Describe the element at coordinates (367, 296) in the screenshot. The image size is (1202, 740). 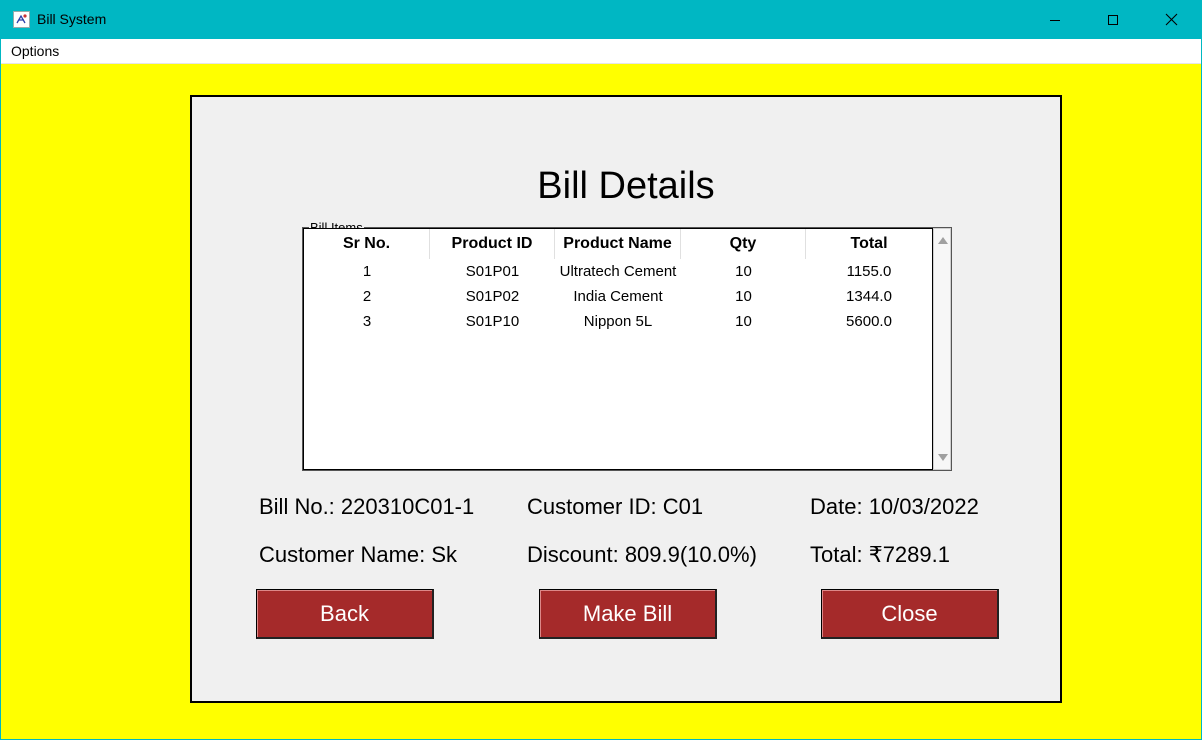
I see `cell-sr-no: 2` at that location.